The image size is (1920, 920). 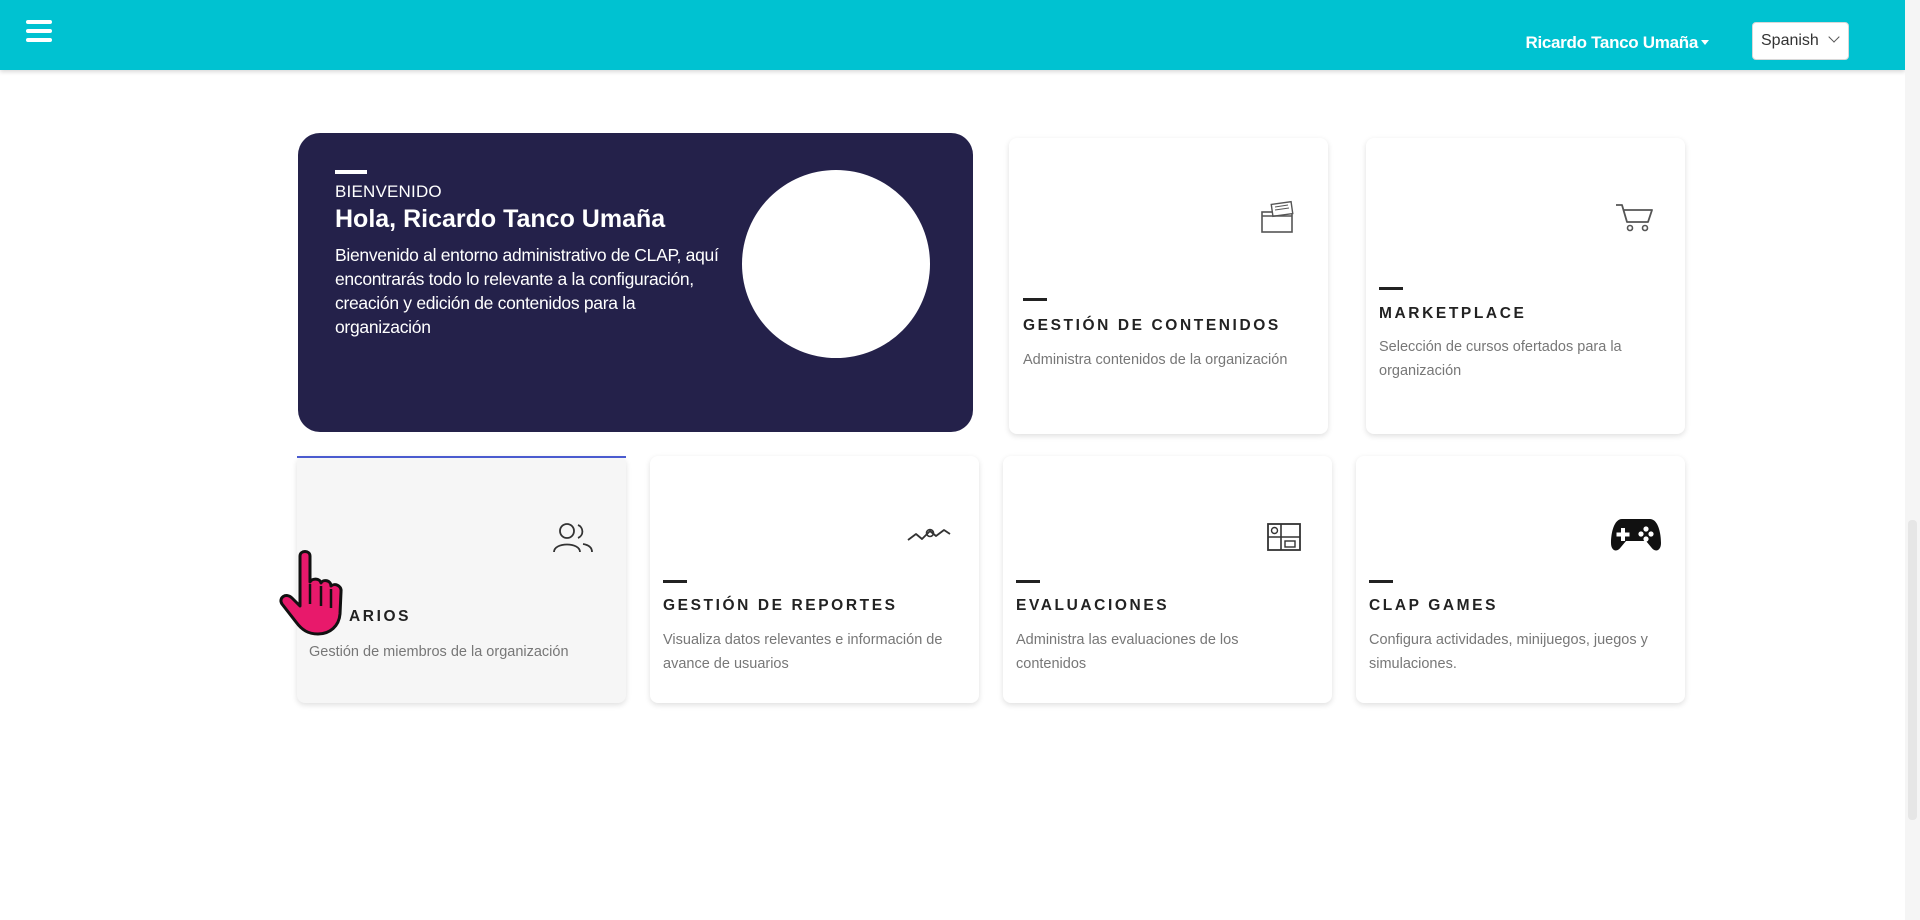 I want to click on language-value: Spanish, so click(x=1790, y=40).